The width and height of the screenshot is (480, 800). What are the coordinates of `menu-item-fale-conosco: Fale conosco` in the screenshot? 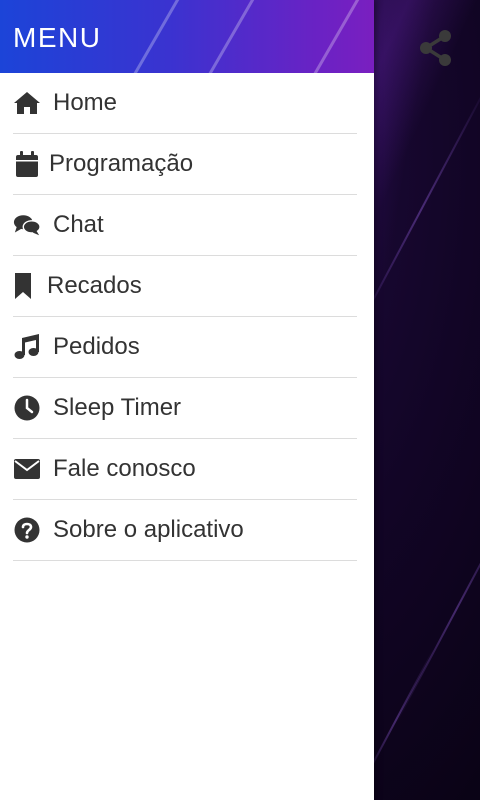 It's located at (185, 469).